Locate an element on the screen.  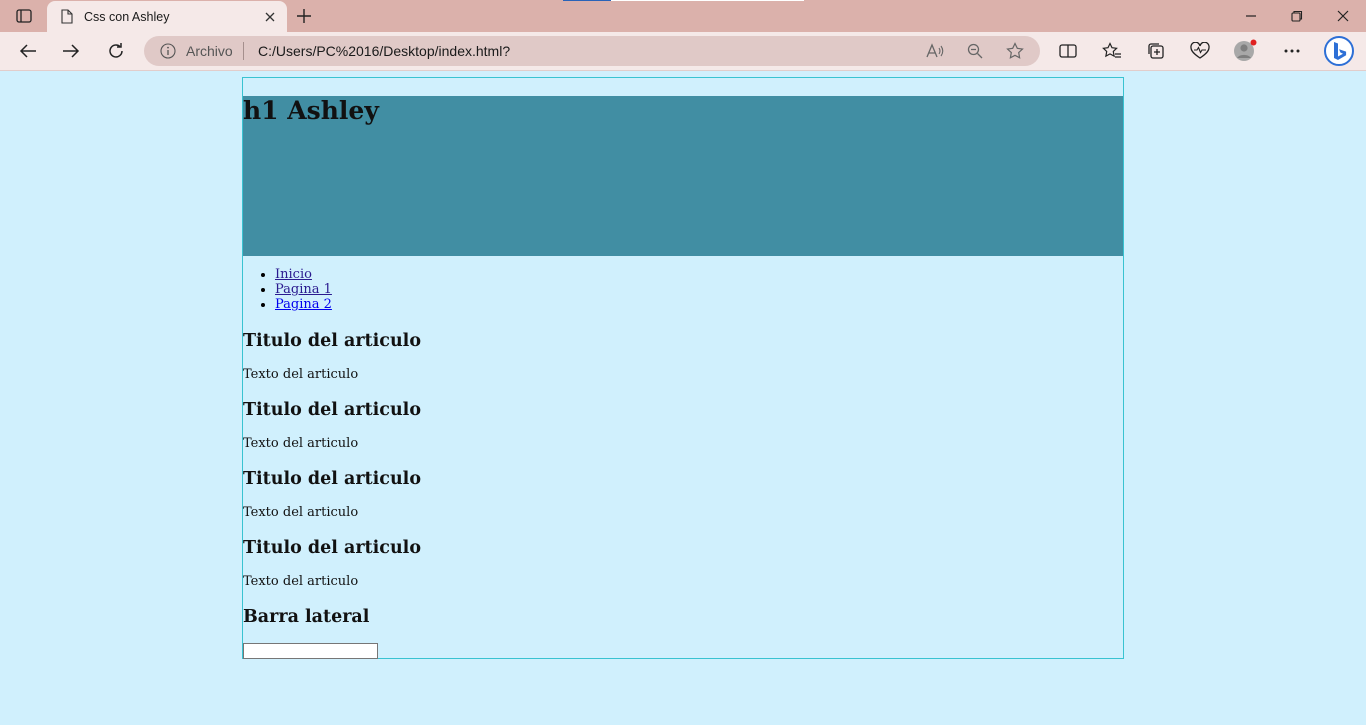
plus-icon is located at coordinates (304, 16).